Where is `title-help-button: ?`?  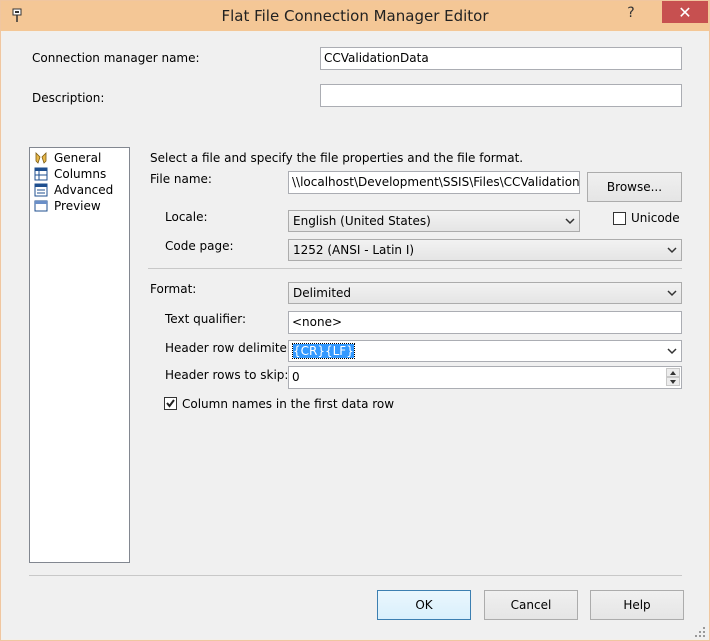
title-help-button: ? is located at coordinates (631, 13).